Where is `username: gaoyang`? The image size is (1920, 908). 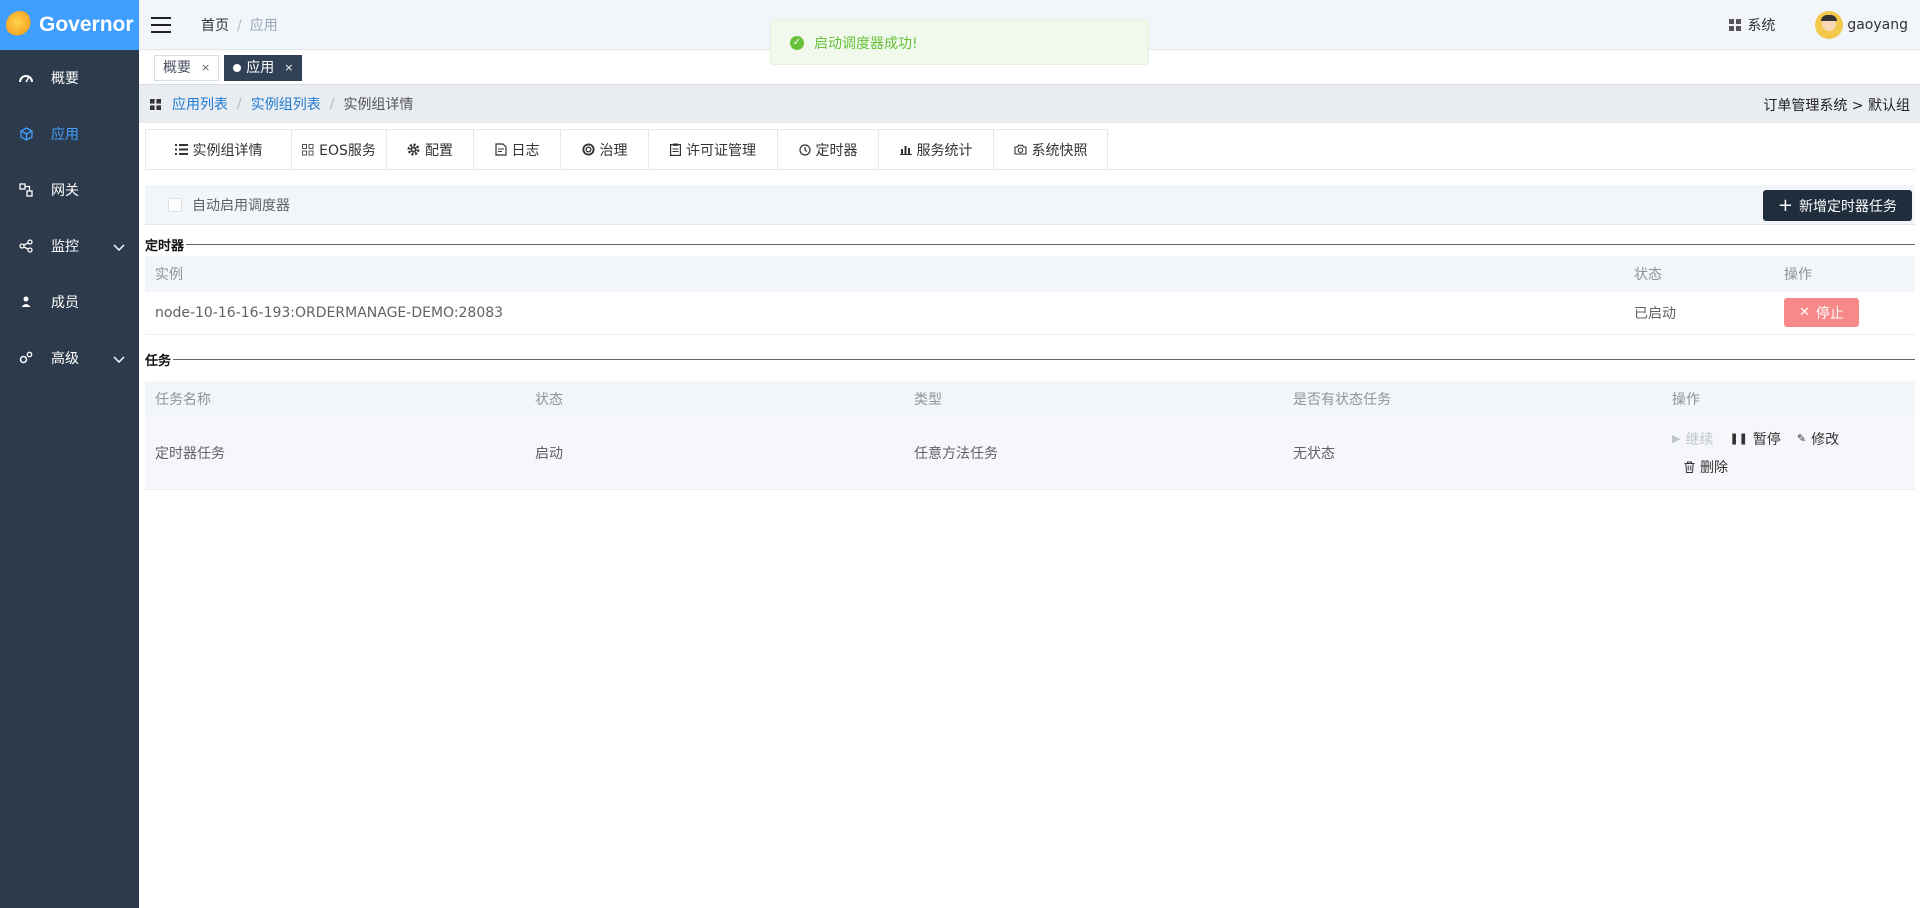
username: gaoyang is located at coordinates (1877, 25).